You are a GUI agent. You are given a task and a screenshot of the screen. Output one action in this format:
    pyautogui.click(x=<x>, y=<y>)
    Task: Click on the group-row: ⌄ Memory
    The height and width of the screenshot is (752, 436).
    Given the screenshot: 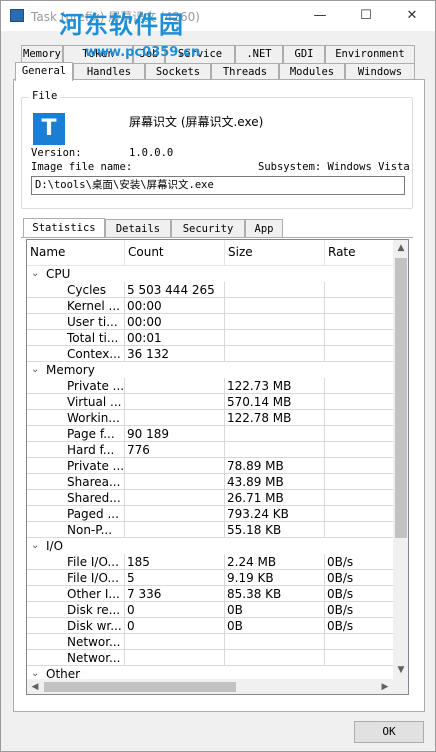 What is the action you would take?
    pyautogui.click(x=210, y=370)
    